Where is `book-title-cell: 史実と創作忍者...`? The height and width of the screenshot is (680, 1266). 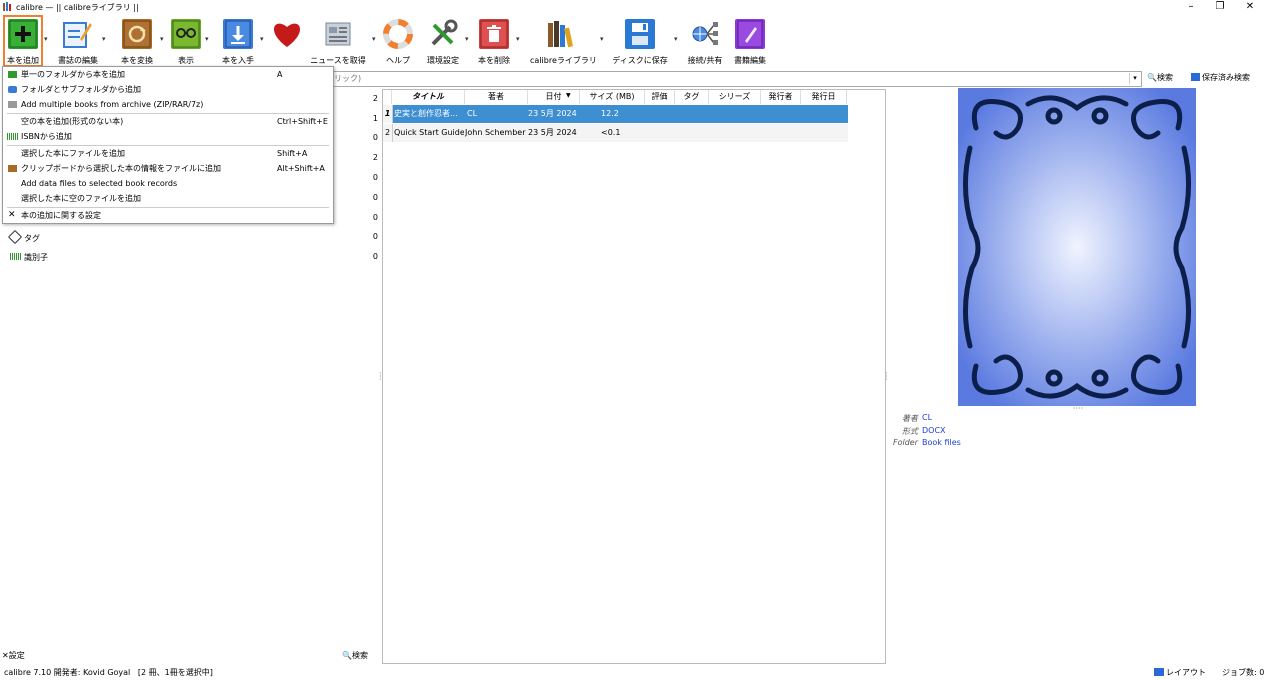
book-title-cell: 史実と創作忍者... is located at coordinates (426, 113).